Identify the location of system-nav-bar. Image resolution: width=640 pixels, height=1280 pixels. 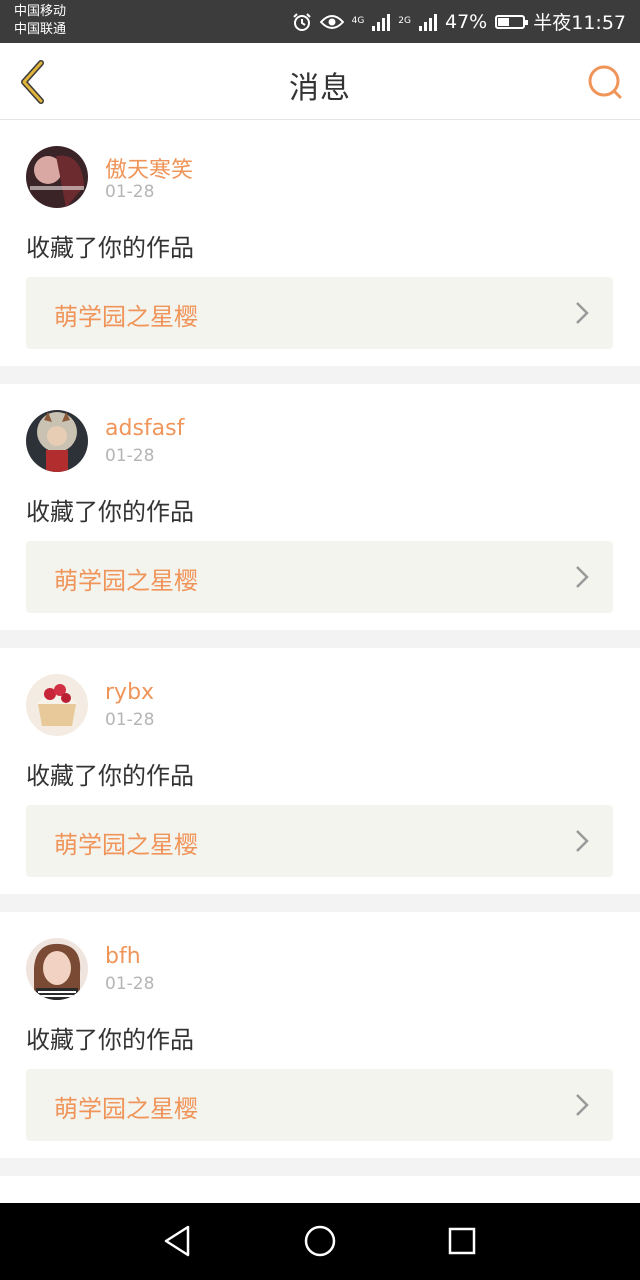
(320, 1241).